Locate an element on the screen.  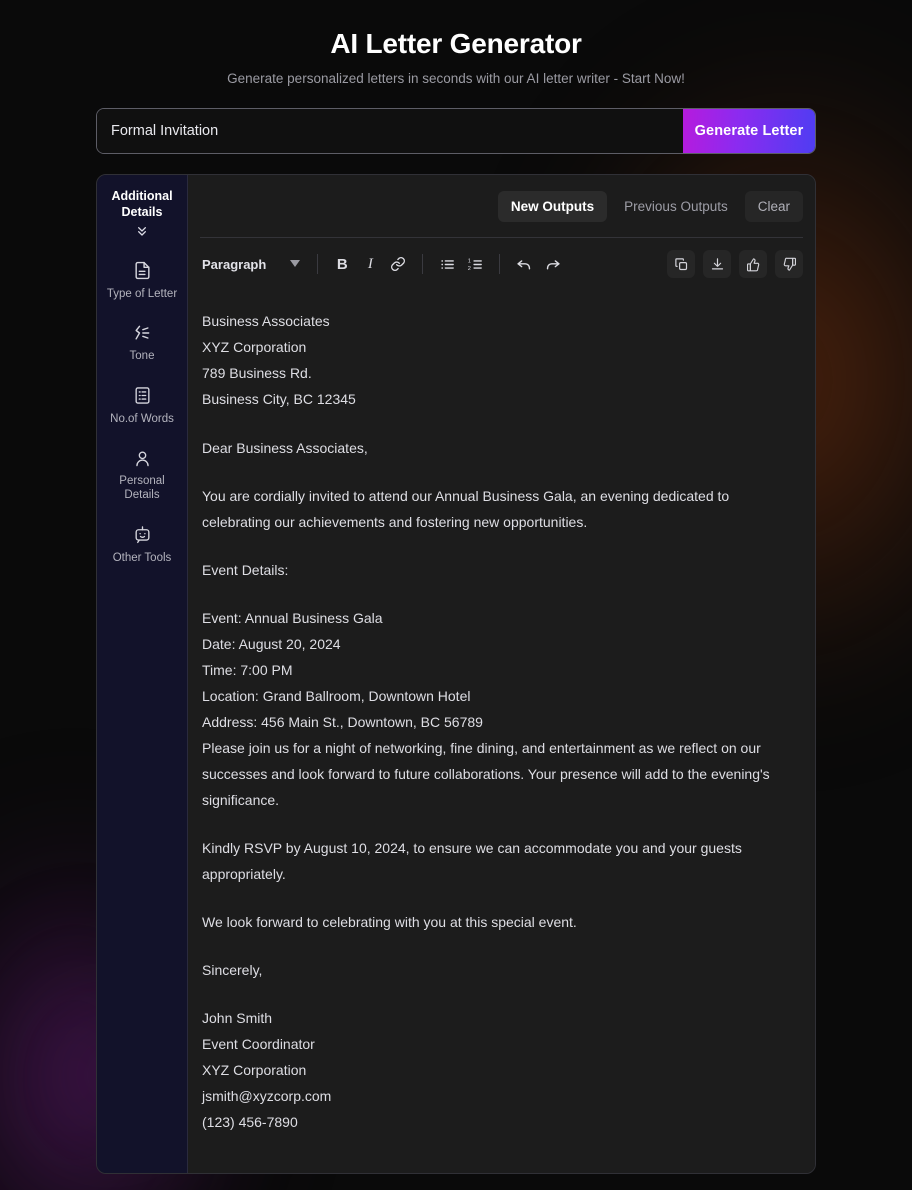
tab-new-outputs: New Outputs is located at coordinates (552, 206).